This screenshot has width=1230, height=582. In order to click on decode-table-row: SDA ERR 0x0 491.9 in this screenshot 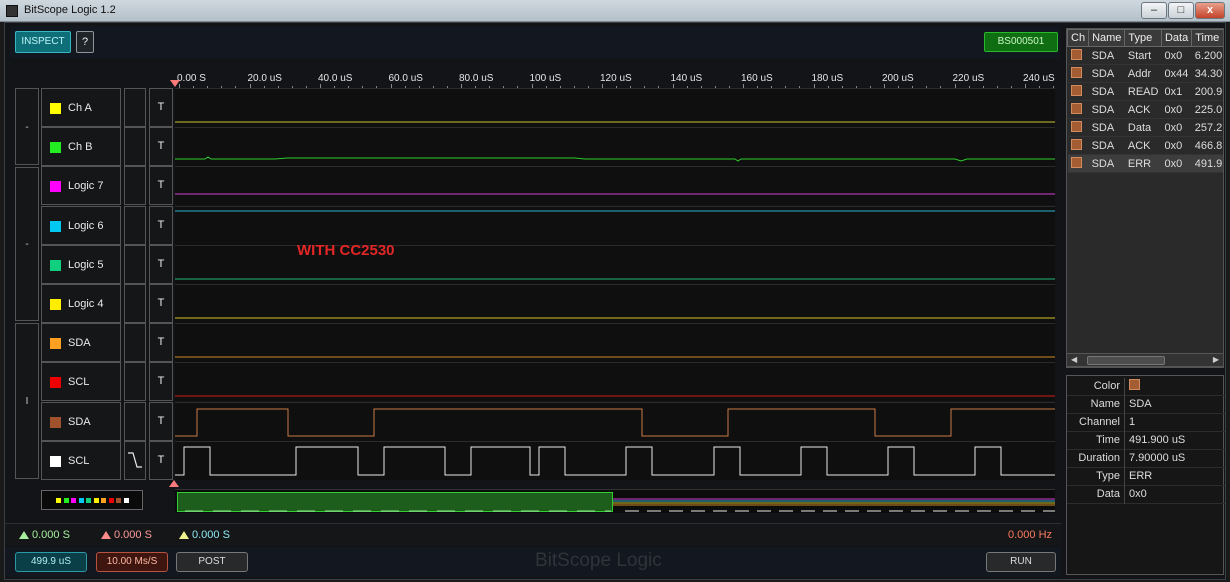, I will do `click(1145, 163)`.